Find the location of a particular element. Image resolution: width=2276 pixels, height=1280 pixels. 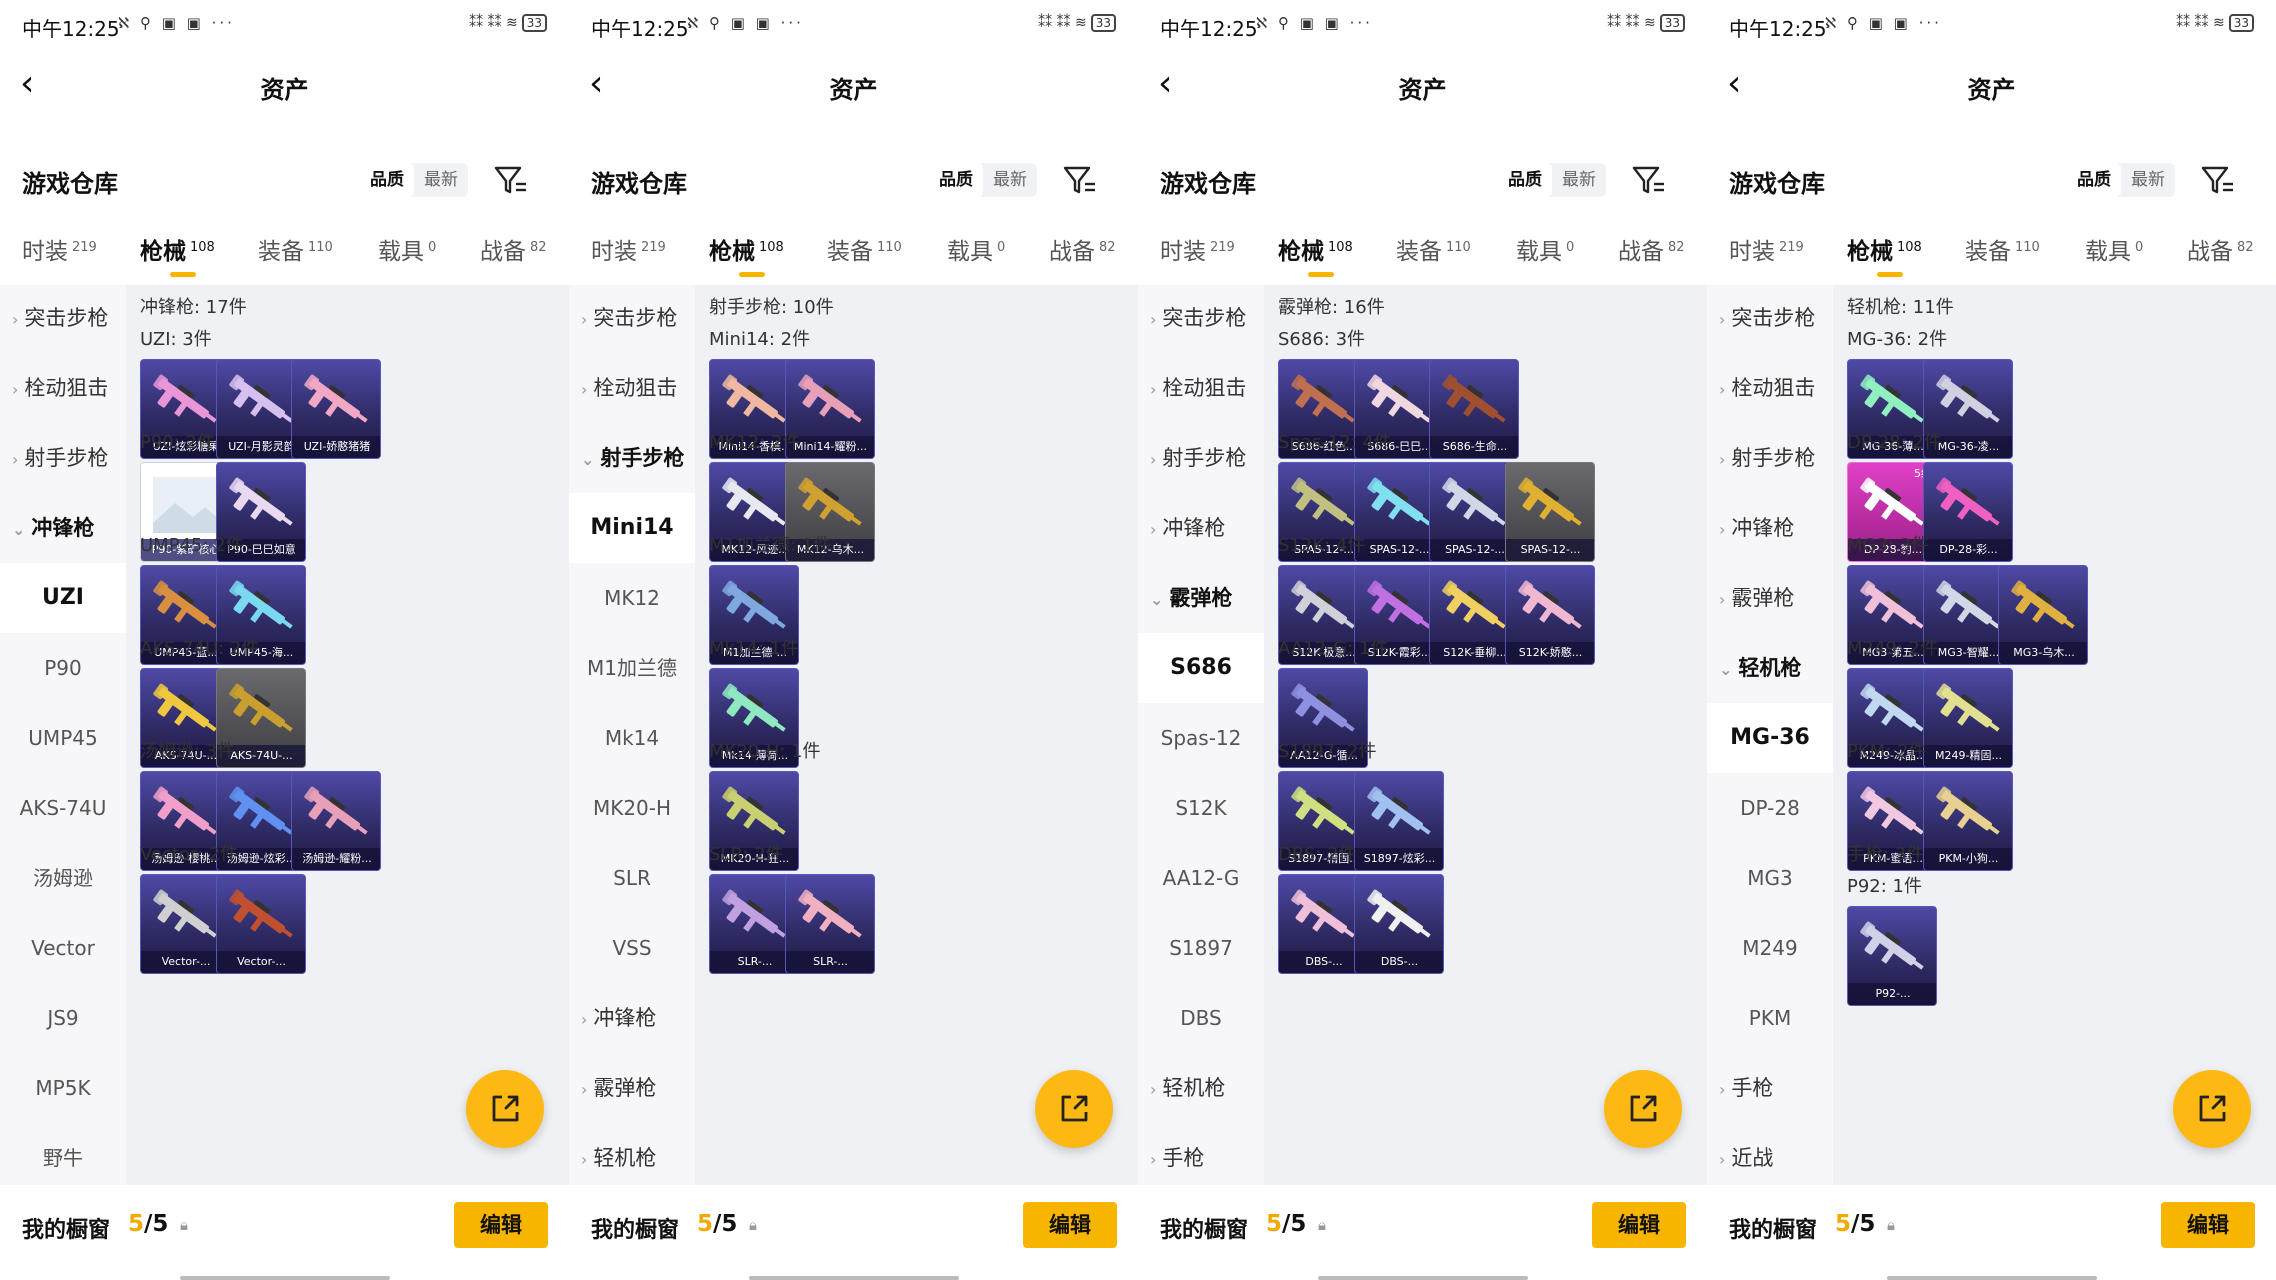

sidebar-subitem: UMP45 is located at coordinates (63, 738).